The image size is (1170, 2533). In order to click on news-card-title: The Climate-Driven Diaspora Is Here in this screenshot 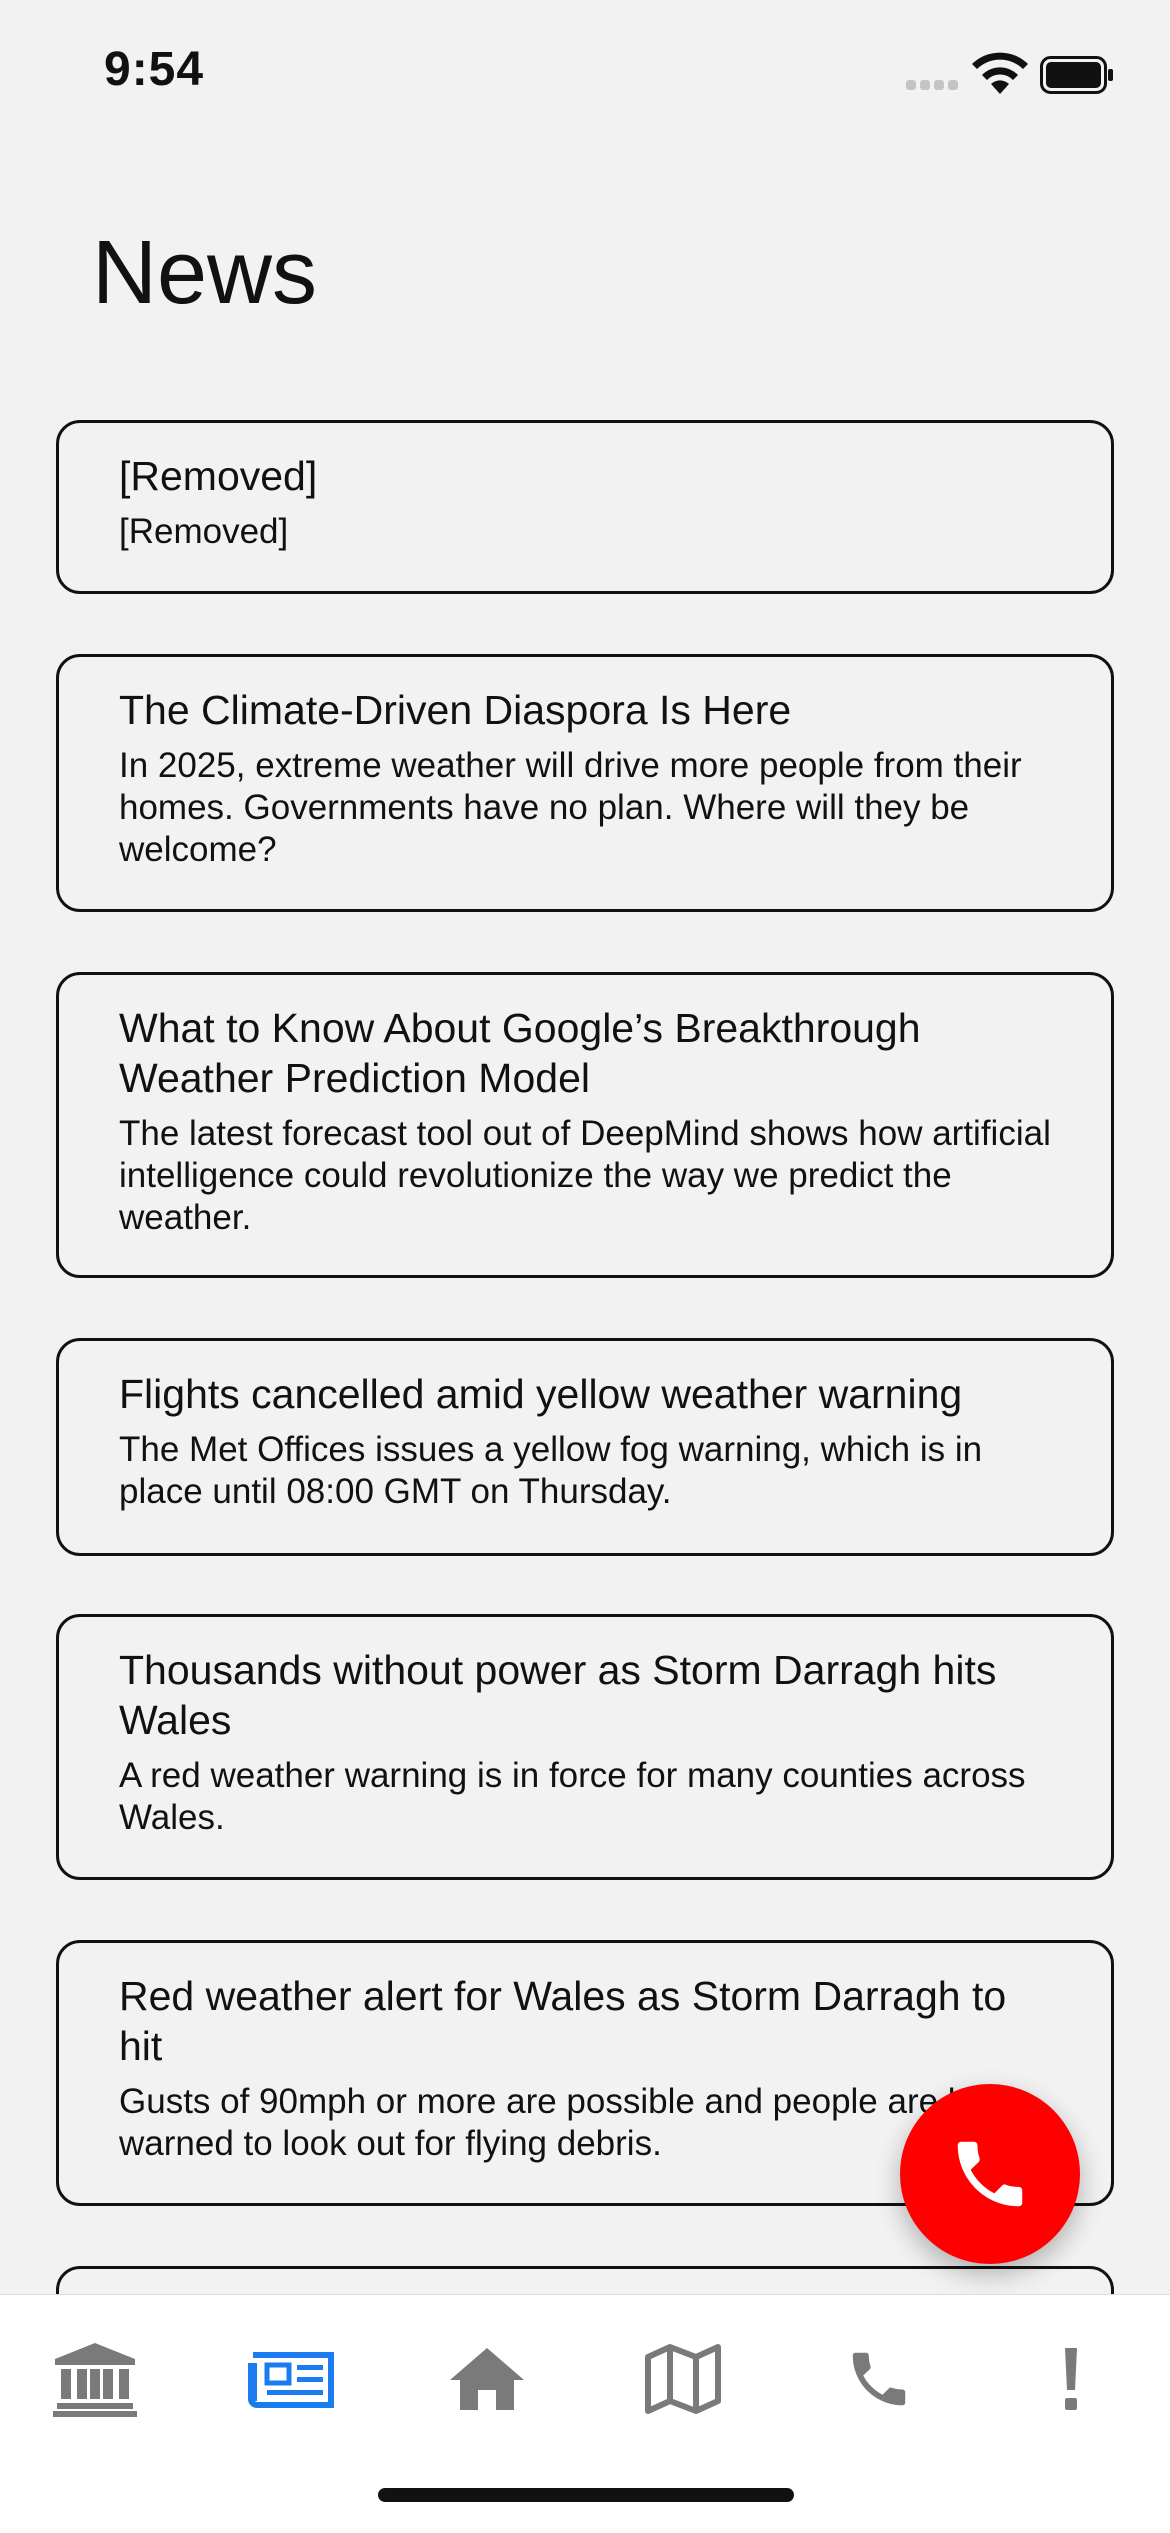, I will do `click(455, 710)`.